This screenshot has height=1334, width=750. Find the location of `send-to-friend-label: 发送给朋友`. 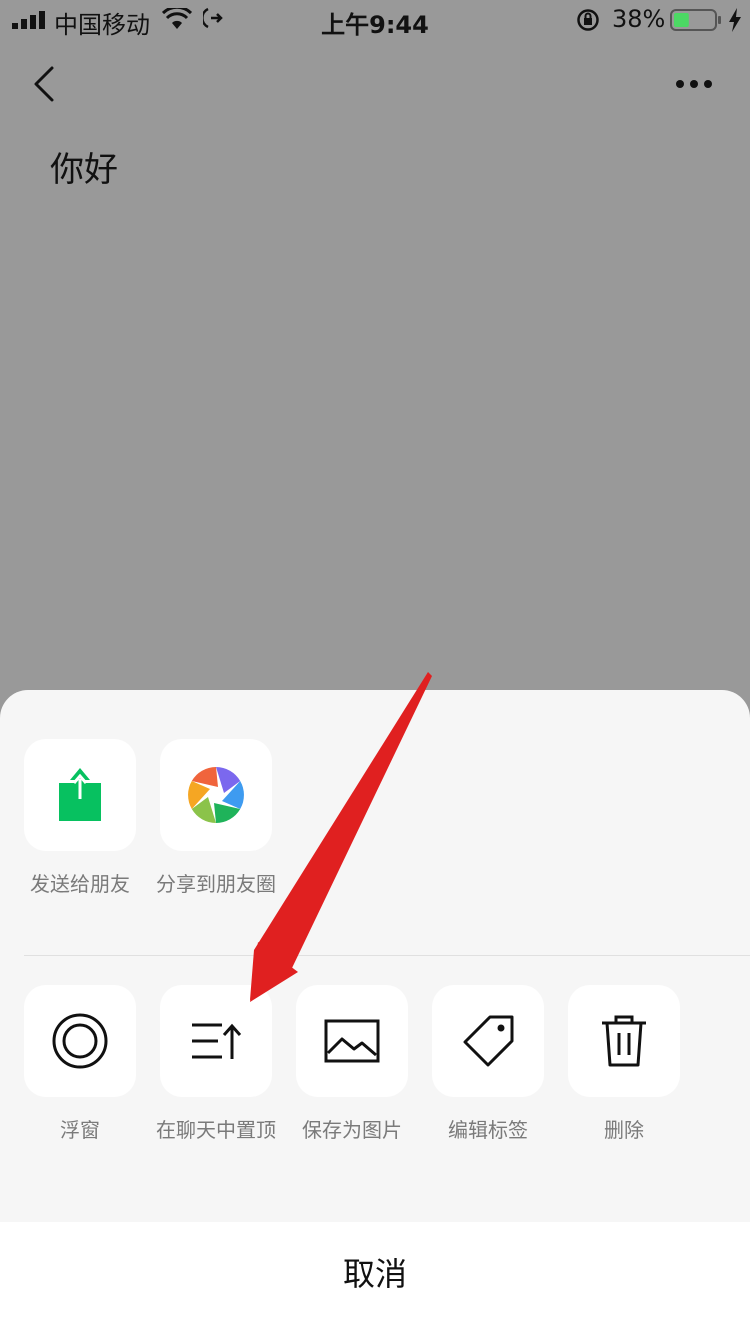

send-to-friend-label: 发送给朋友 is located at coordinates (80, 884).